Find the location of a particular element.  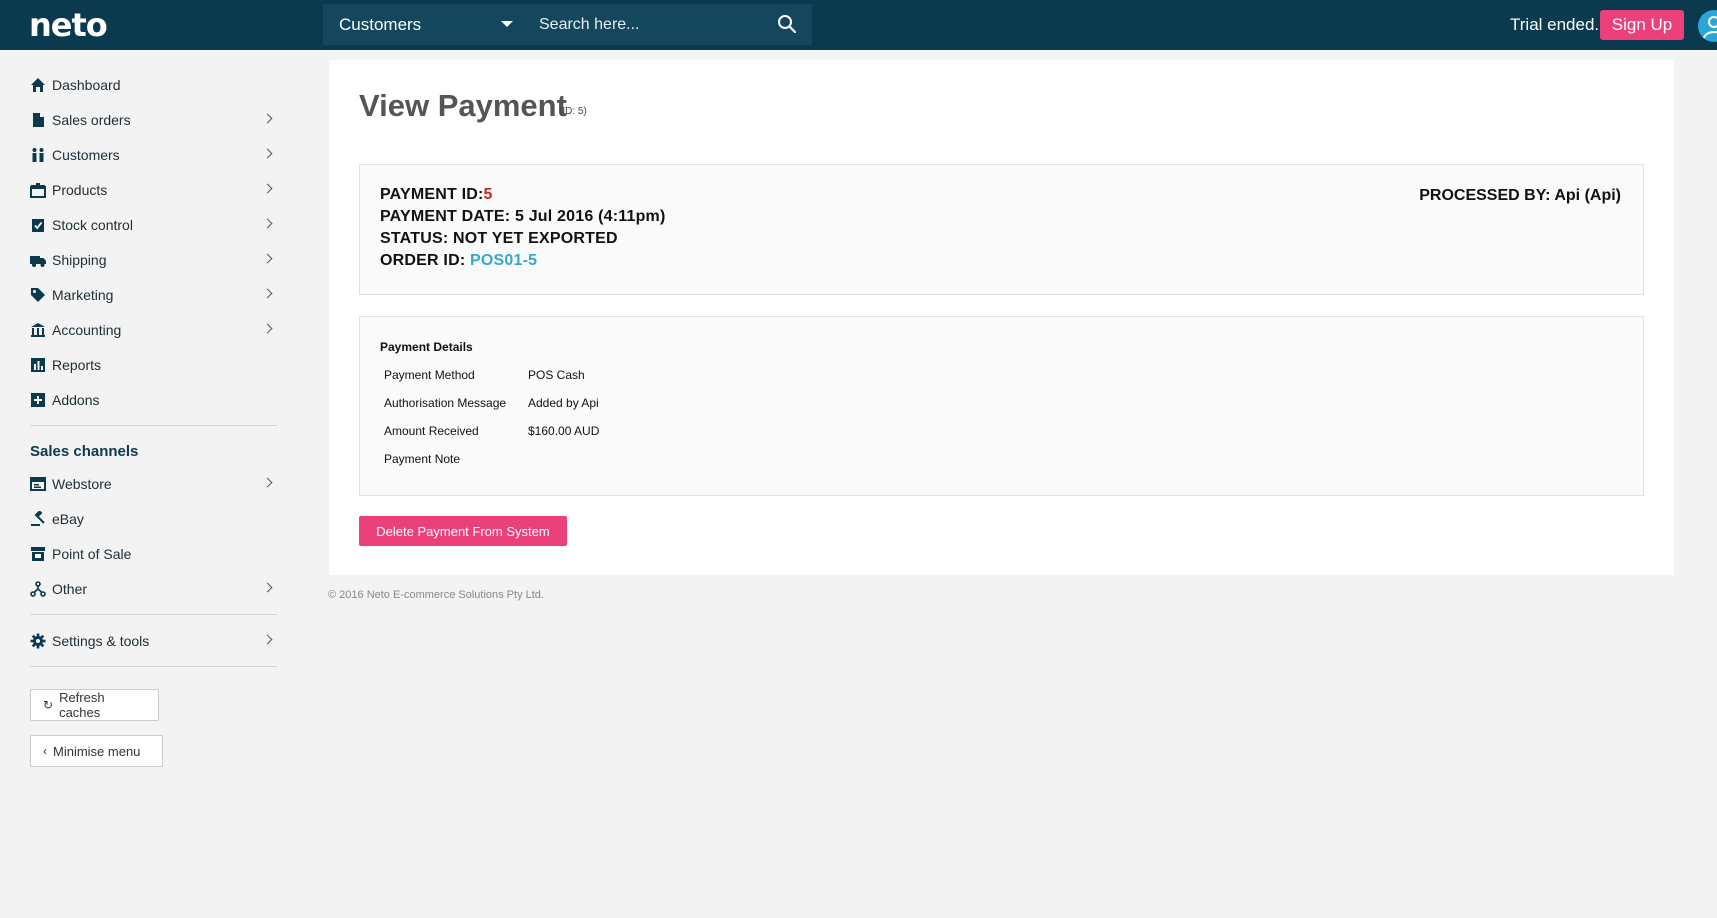

browser-window-icon is located at coordinates (38, 484).